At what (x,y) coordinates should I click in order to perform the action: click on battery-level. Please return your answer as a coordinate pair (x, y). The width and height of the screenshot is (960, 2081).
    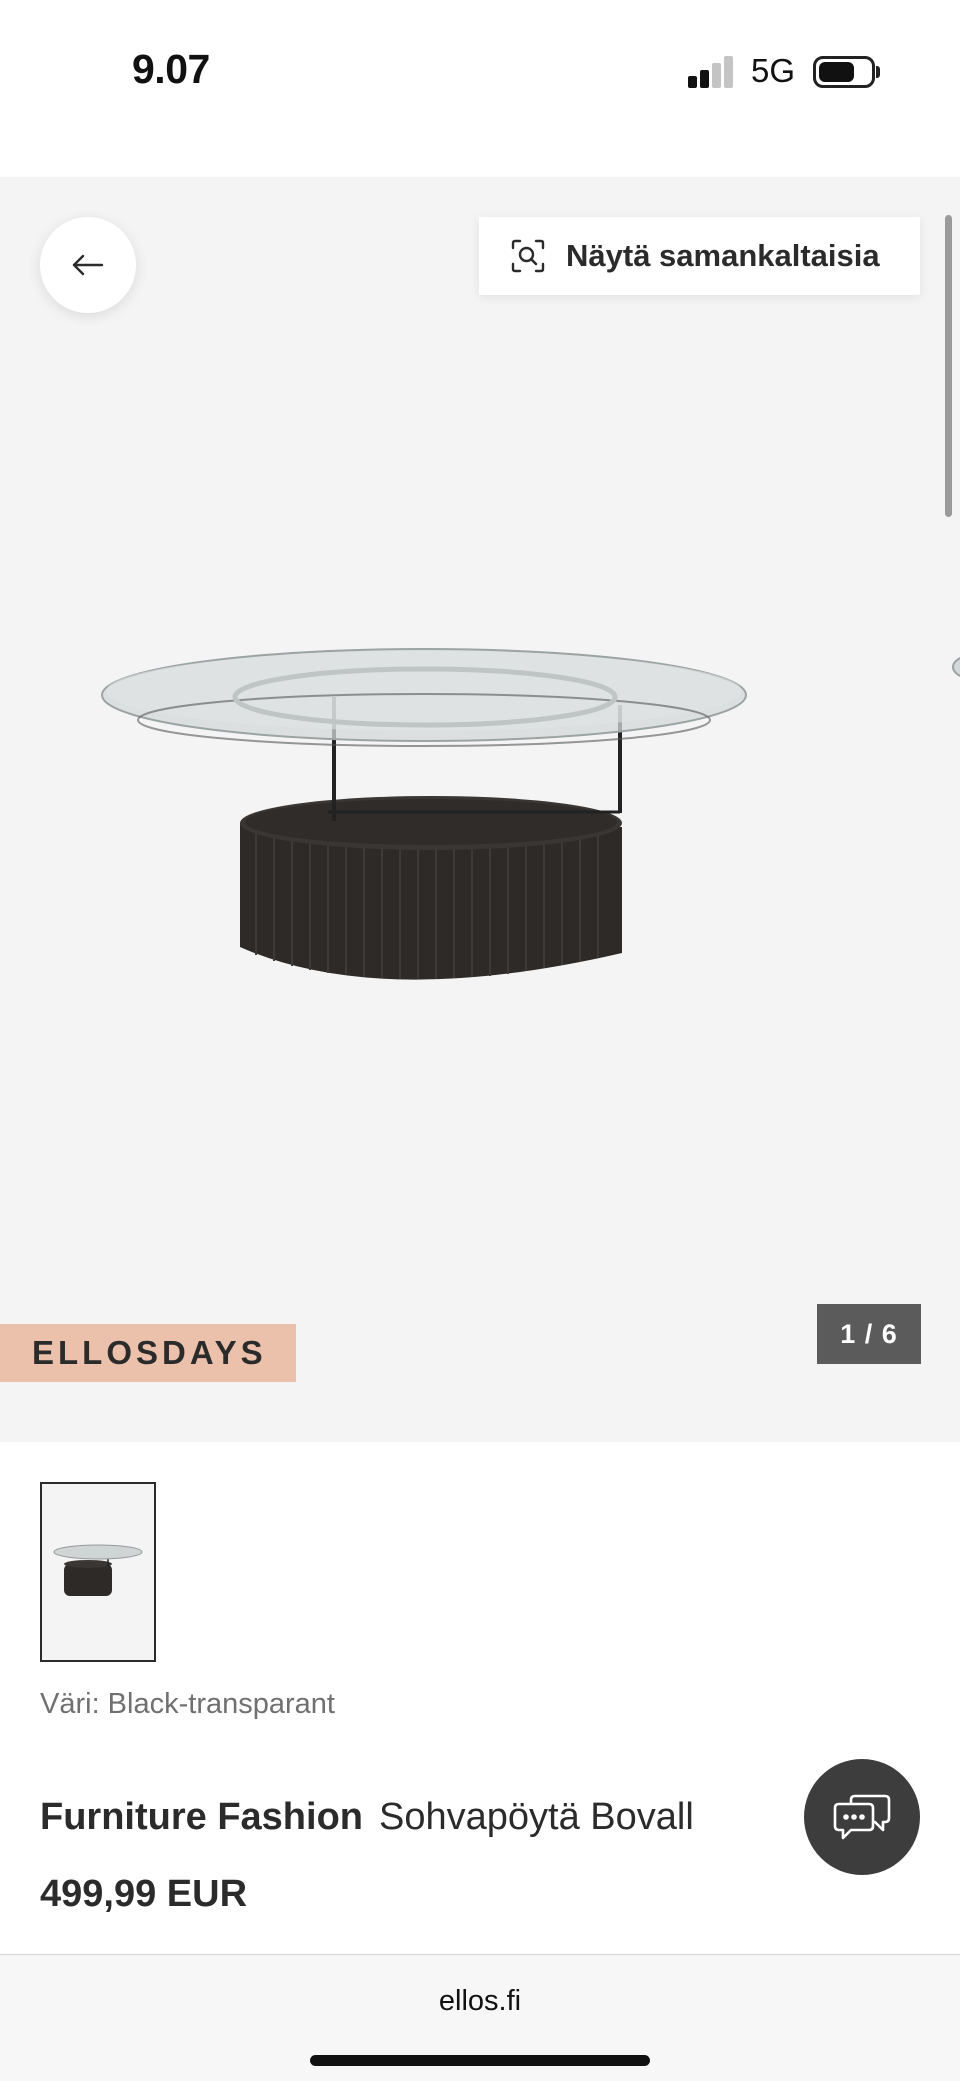
    Looking at the image, I should click on (836, 72).